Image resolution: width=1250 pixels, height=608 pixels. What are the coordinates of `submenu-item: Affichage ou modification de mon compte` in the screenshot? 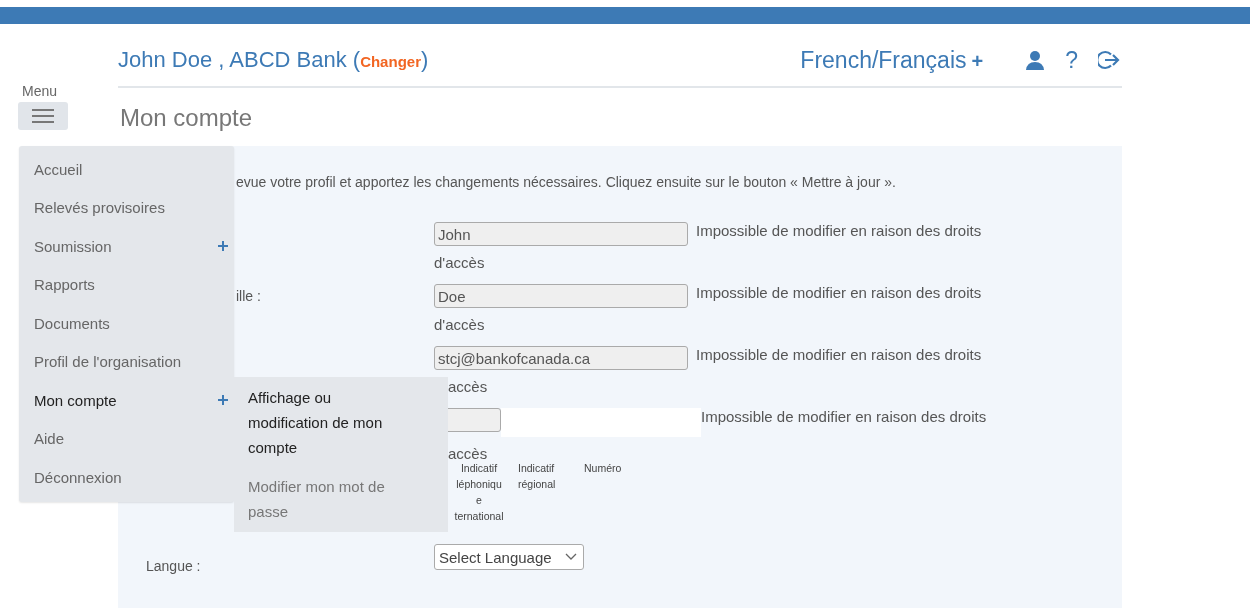 It's located at (341, 422).